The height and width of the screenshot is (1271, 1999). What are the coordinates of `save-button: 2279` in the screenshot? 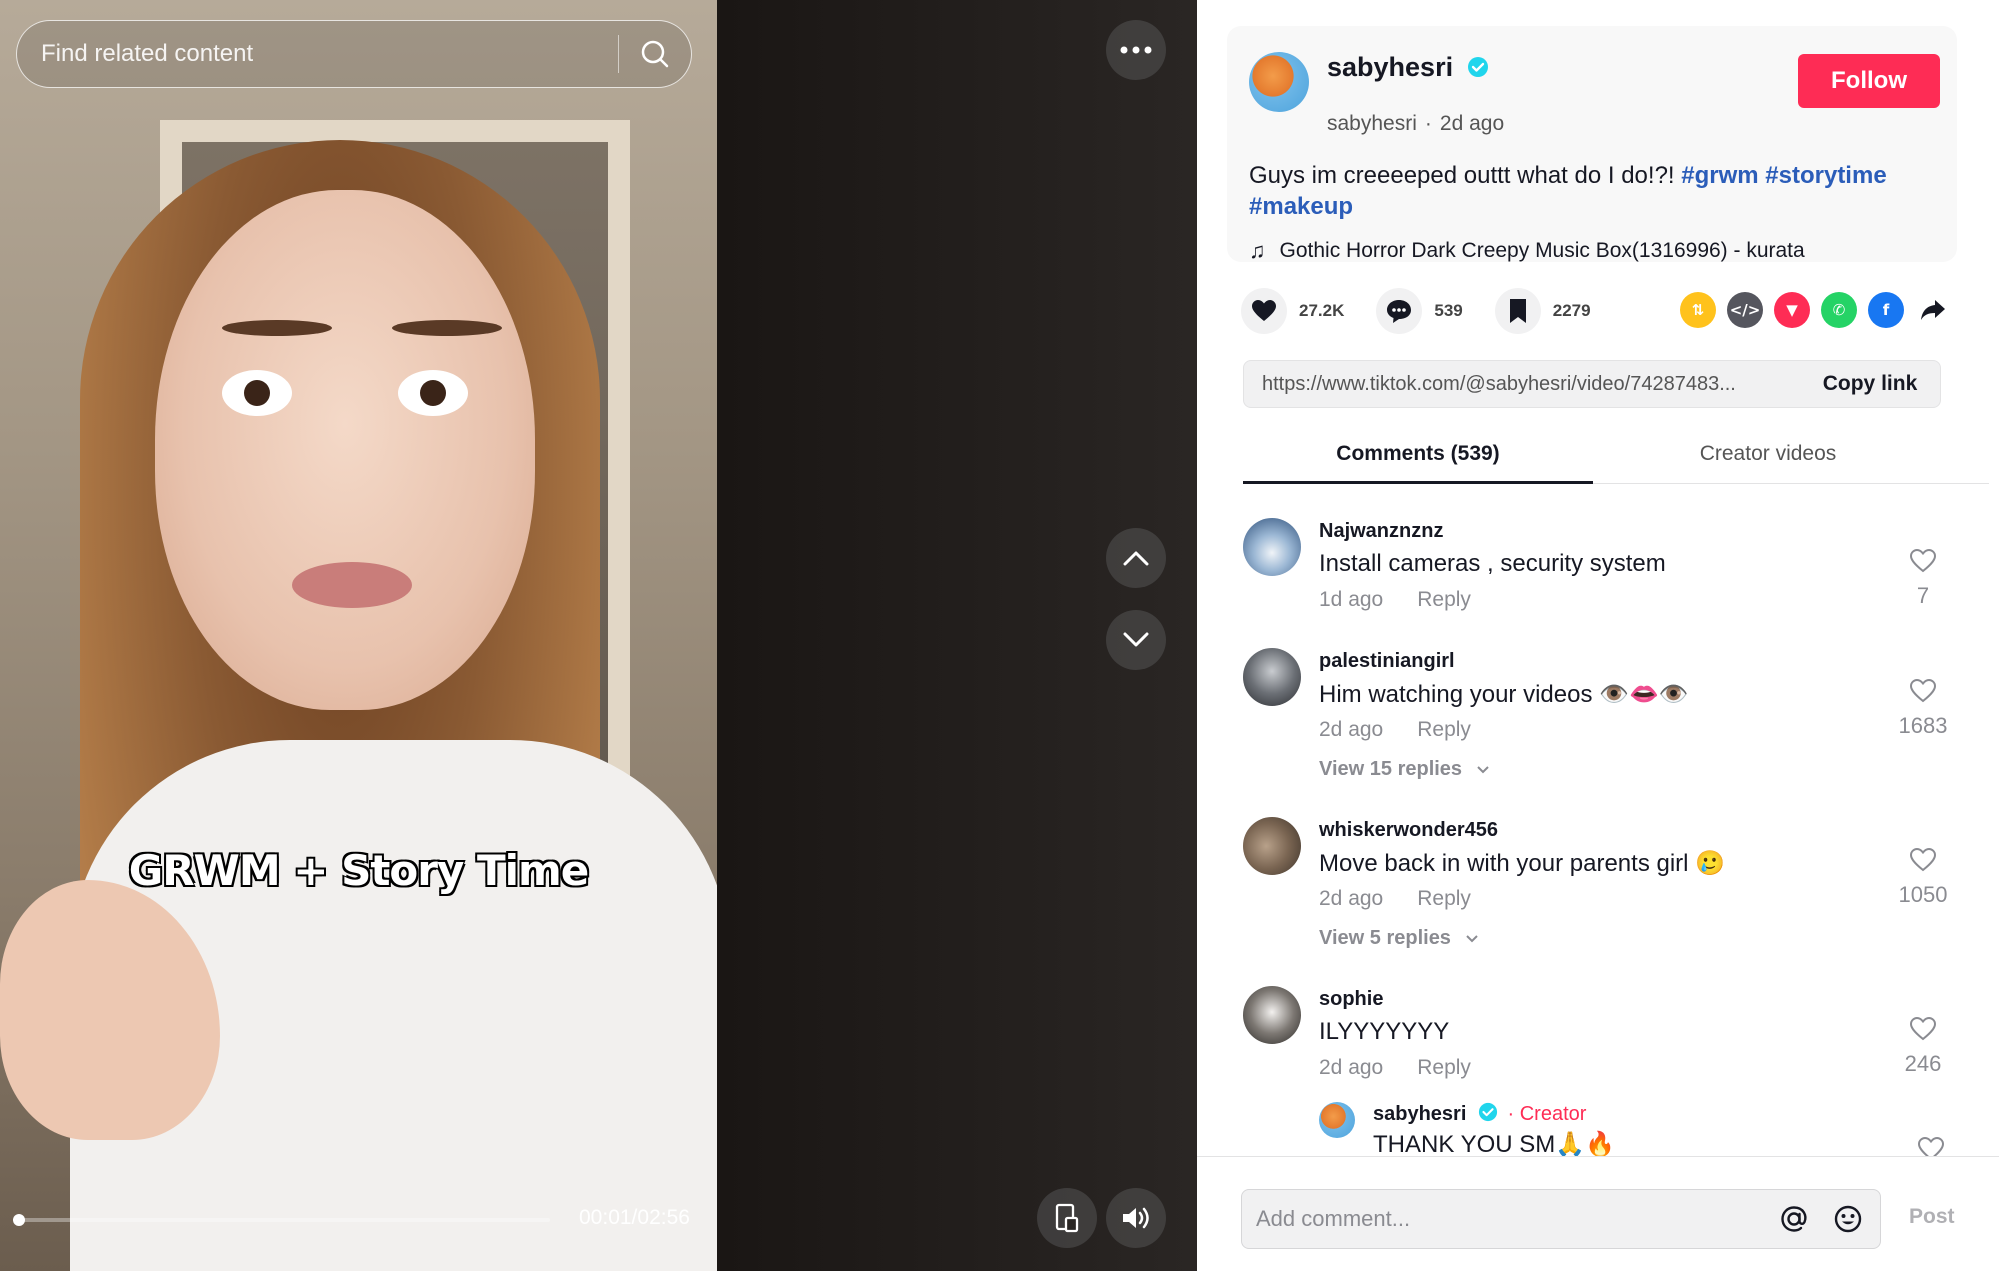 It's located at (1542, 311).